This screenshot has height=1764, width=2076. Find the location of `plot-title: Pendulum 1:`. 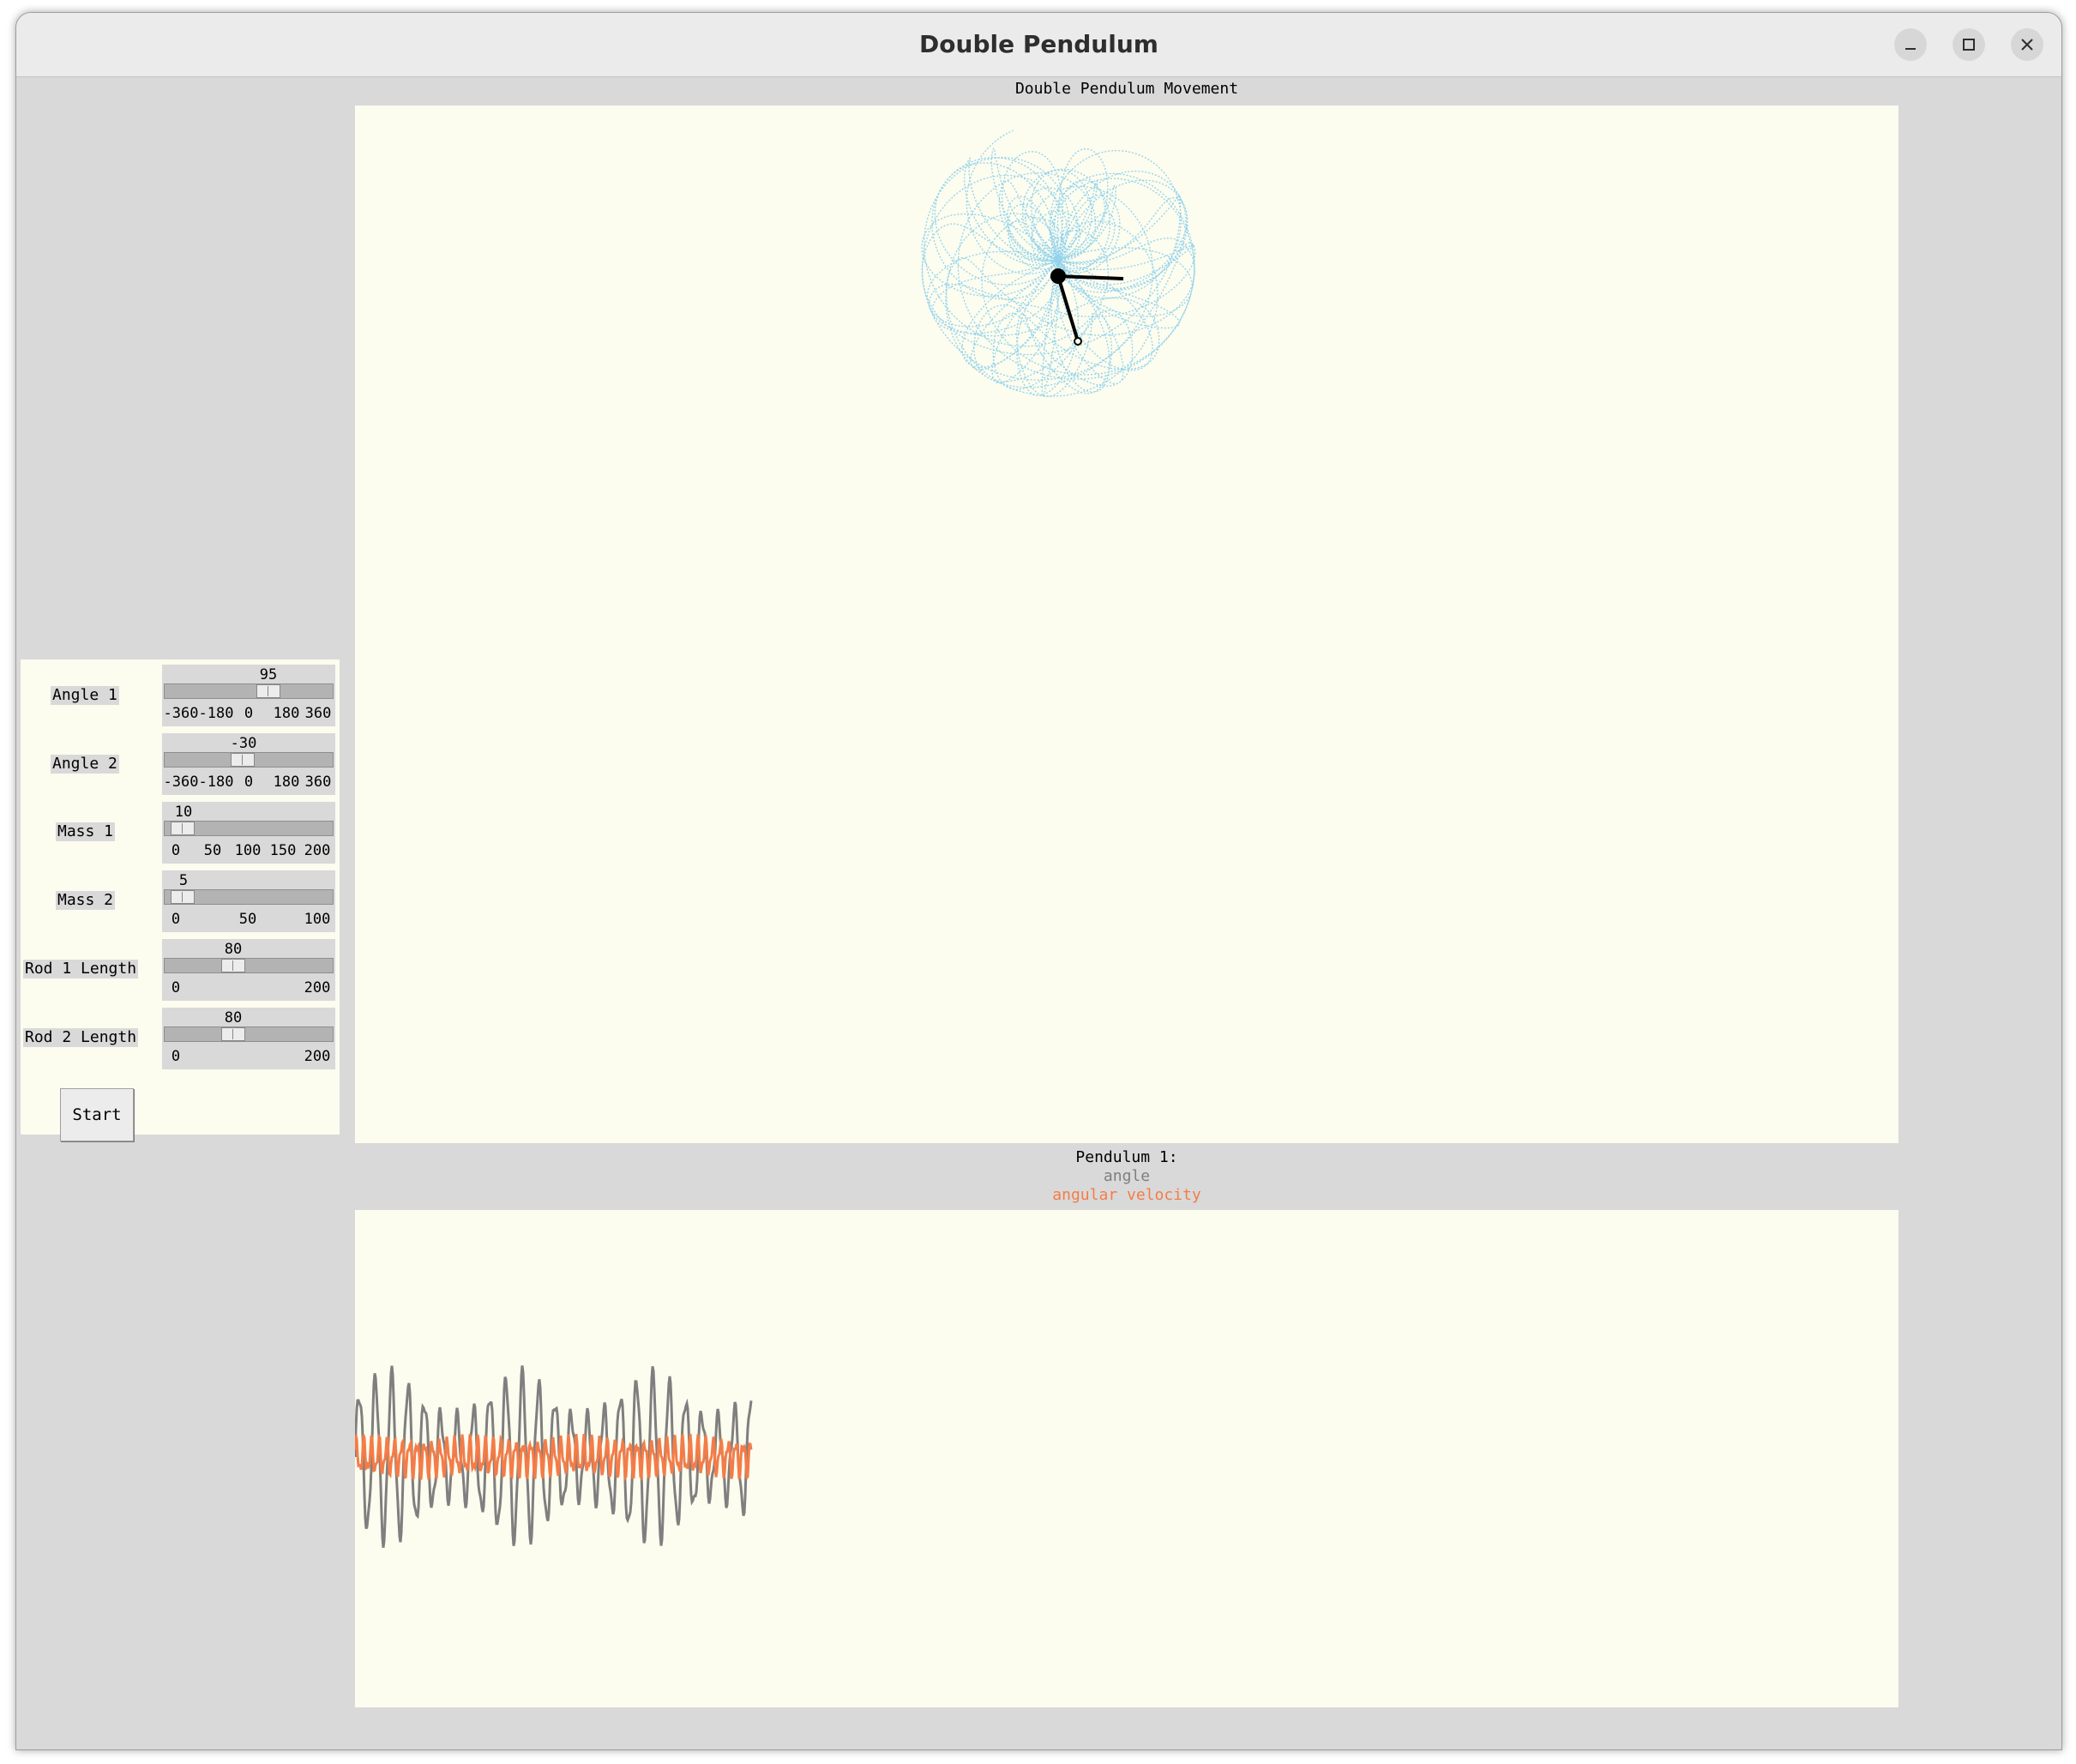

plot-title: Pendulum 1: is located at coordinates (1126, 1157).